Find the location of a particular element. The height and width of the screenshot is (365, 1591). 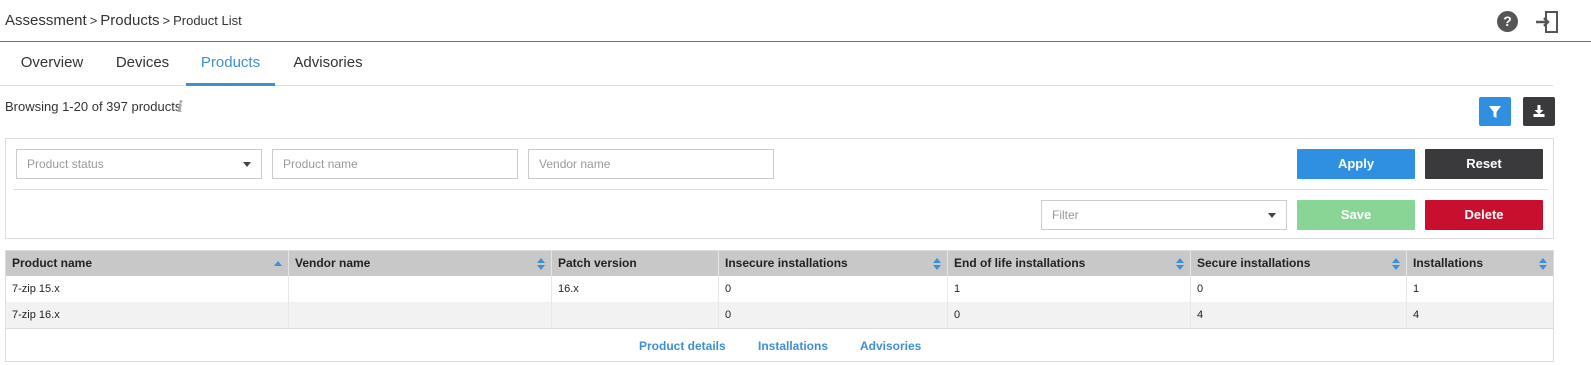

saved-filter-select: Filter is located at coordinates (1164, 215).